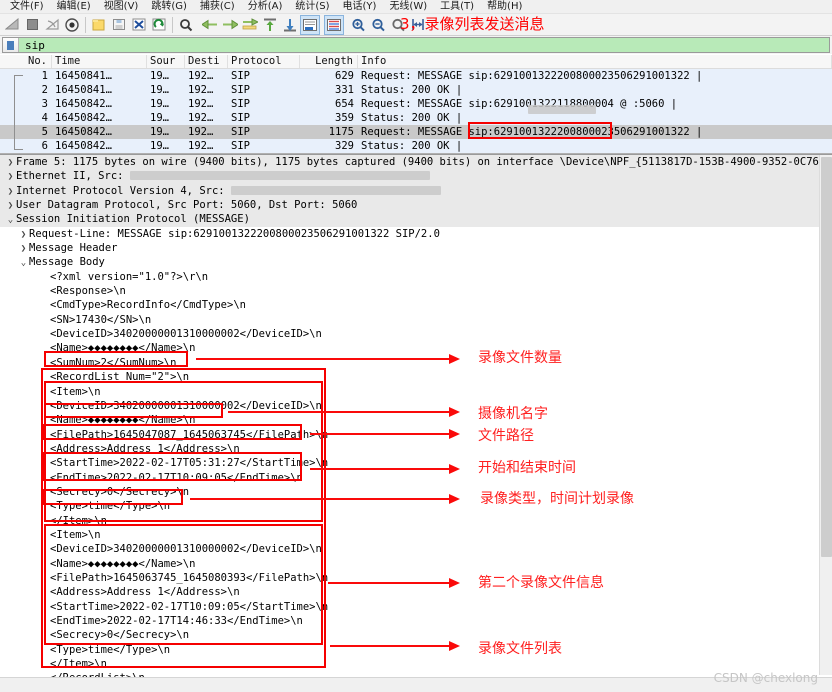  What do you see at coordinates (159, 25) in the screenshot?
I see `reload-file-icon` at bounding box center [159, 25].